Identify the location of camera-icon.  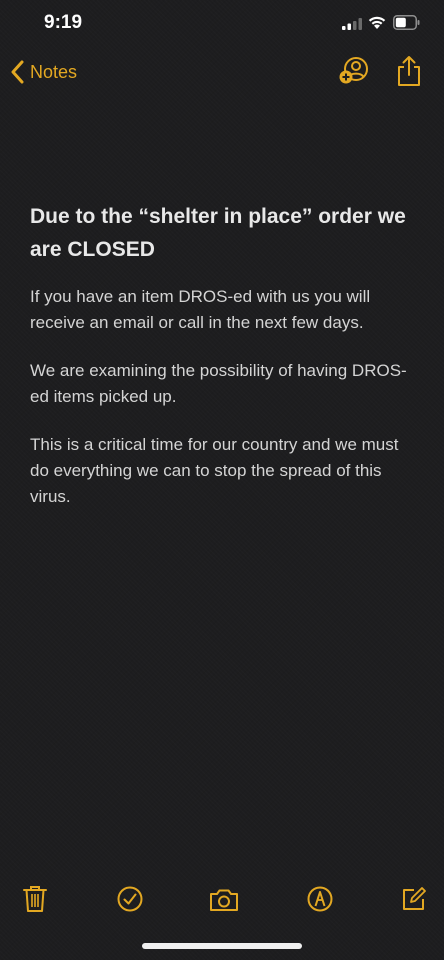
(224, 900).